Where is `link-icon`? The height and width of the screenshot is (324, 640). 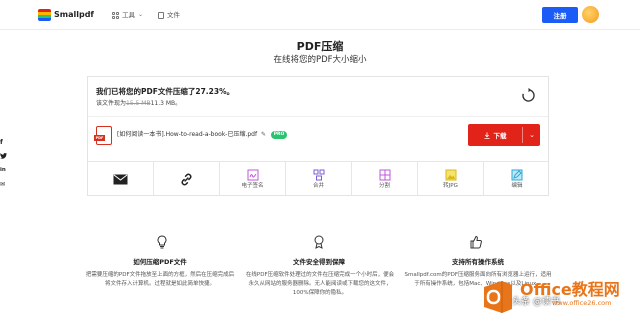 link-icon is located at coordinates (186, 179).